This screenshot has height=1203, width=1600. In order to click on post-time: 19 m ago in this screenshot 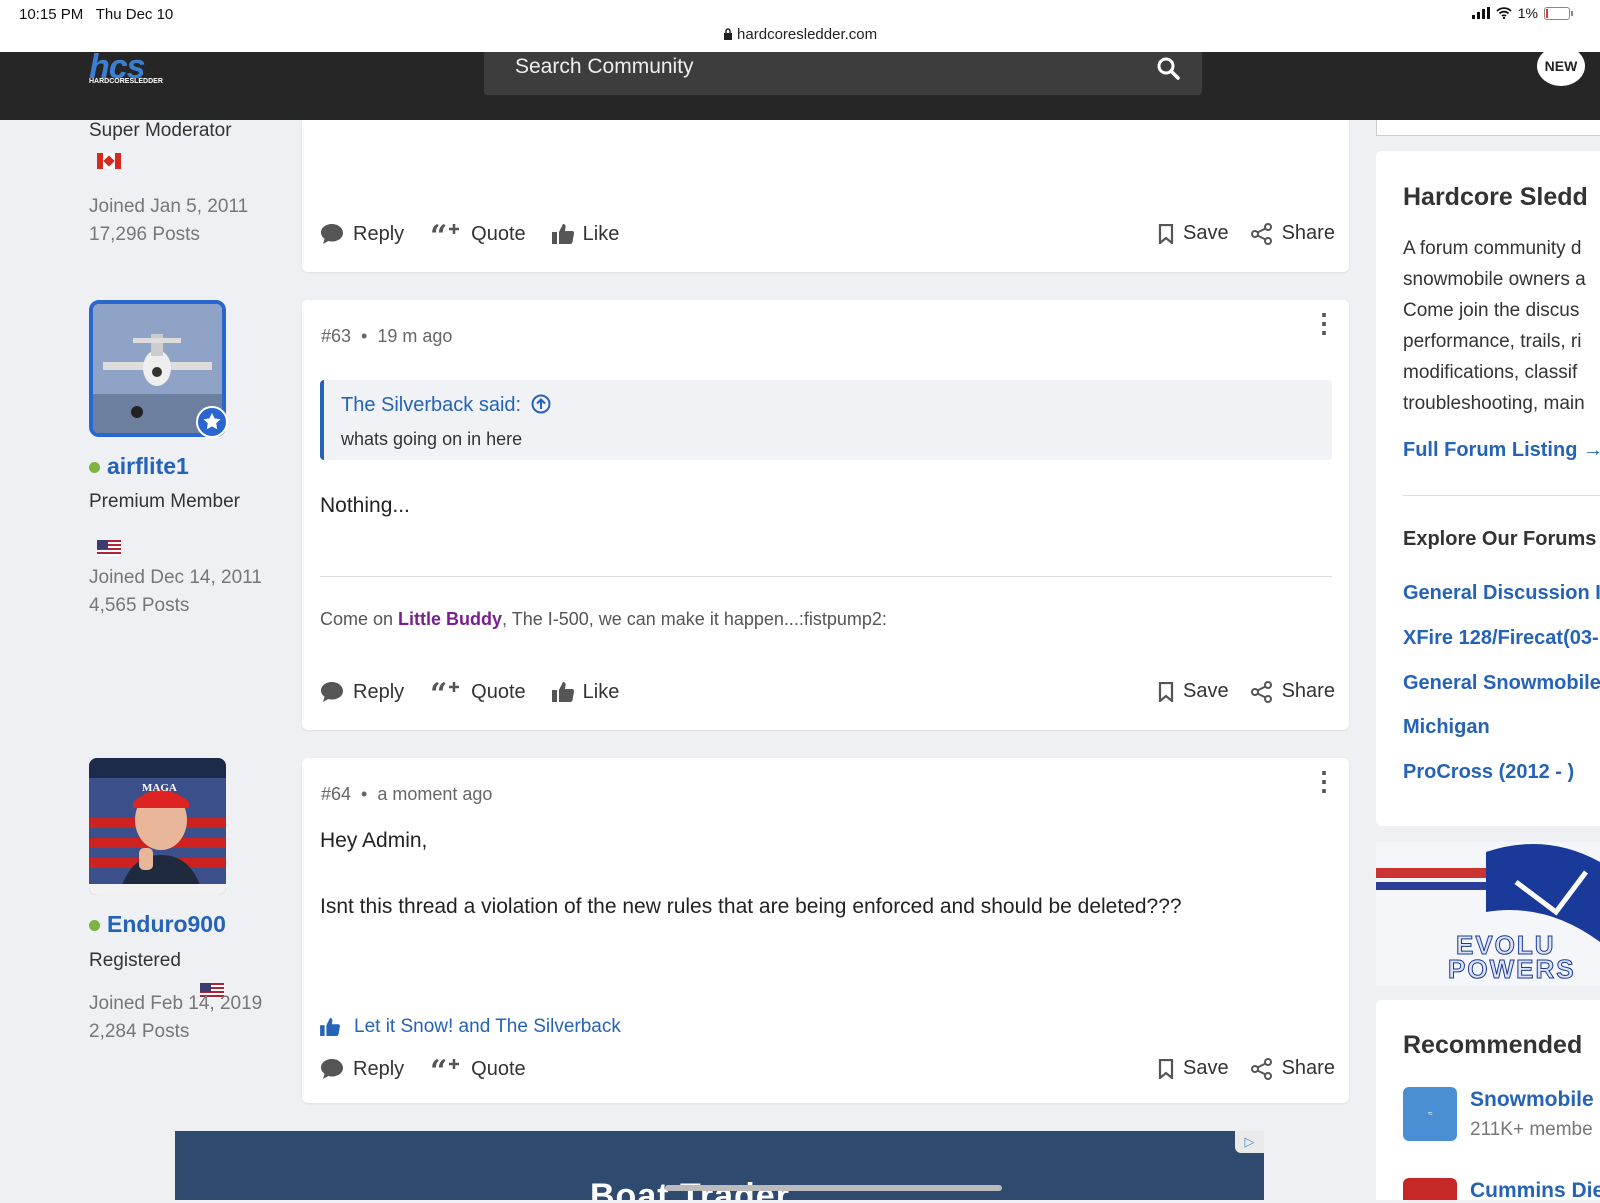, I will do `click(414, 336)`.